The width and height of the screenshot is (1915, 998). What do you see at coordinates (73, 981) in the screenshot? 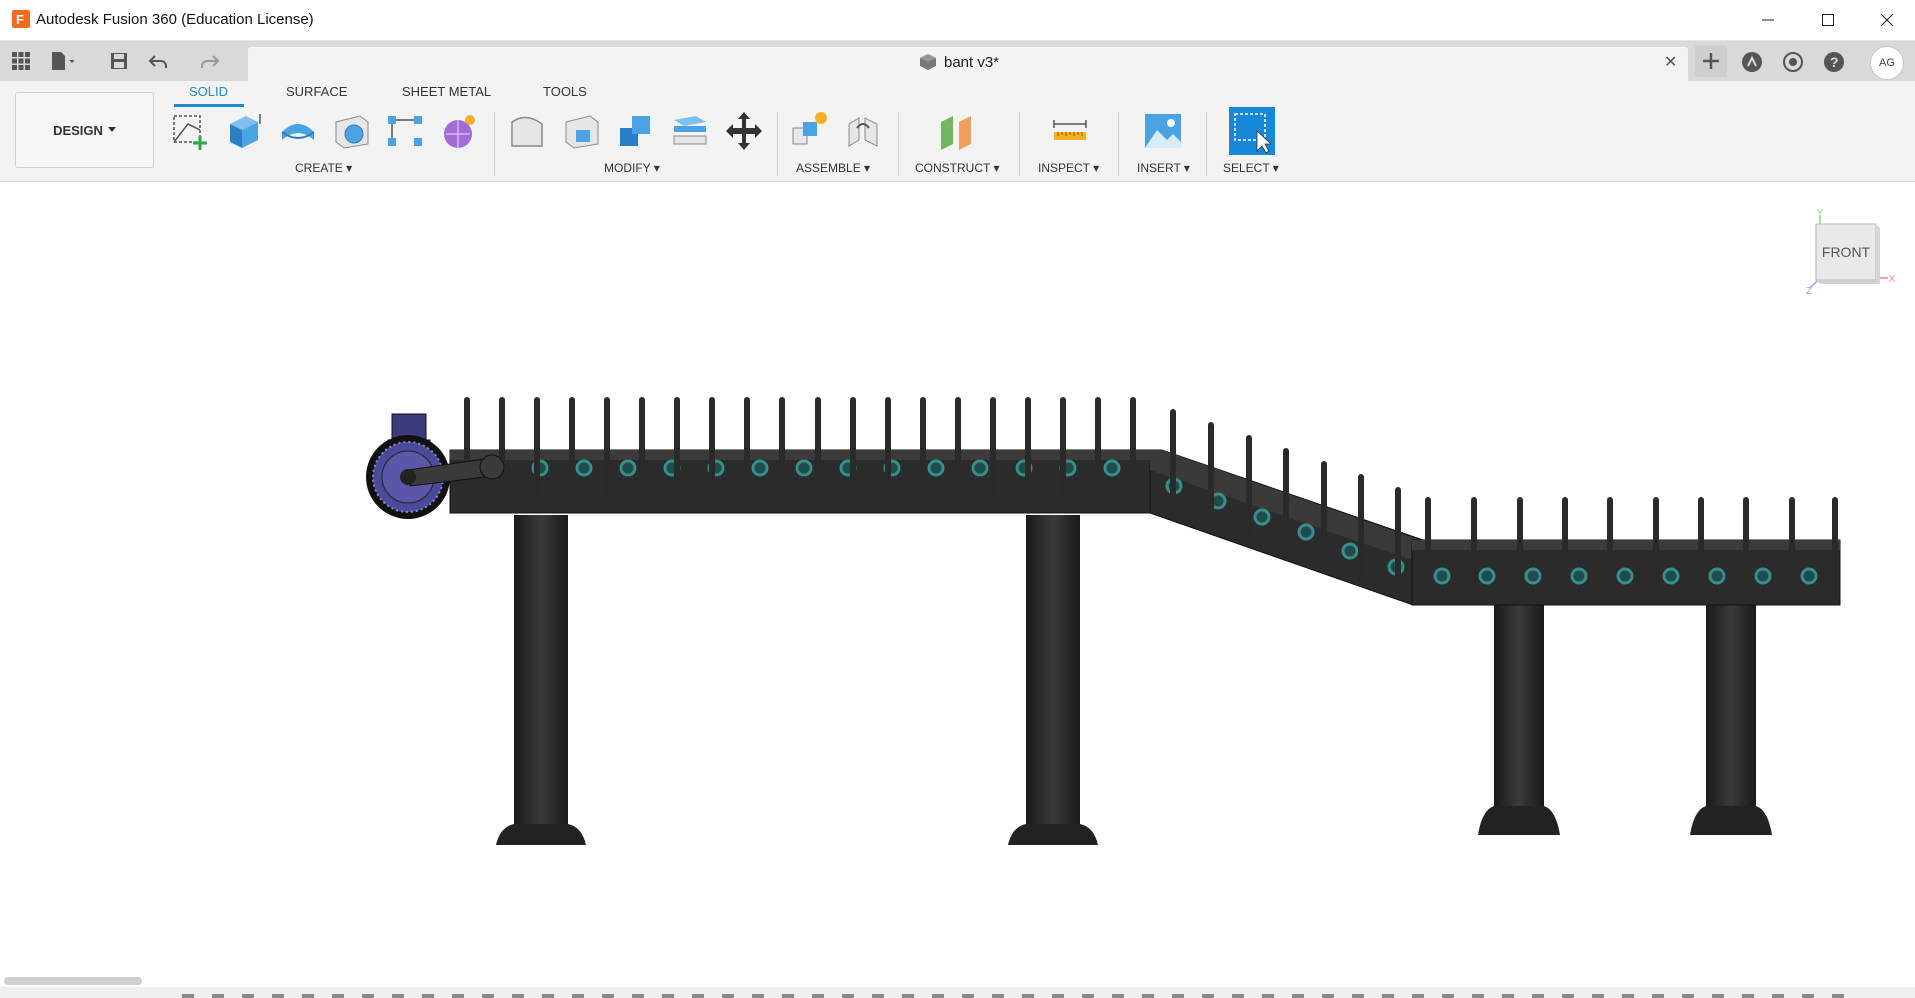
I see `horizontal-scrollbar` at bounding box center [73, 981].